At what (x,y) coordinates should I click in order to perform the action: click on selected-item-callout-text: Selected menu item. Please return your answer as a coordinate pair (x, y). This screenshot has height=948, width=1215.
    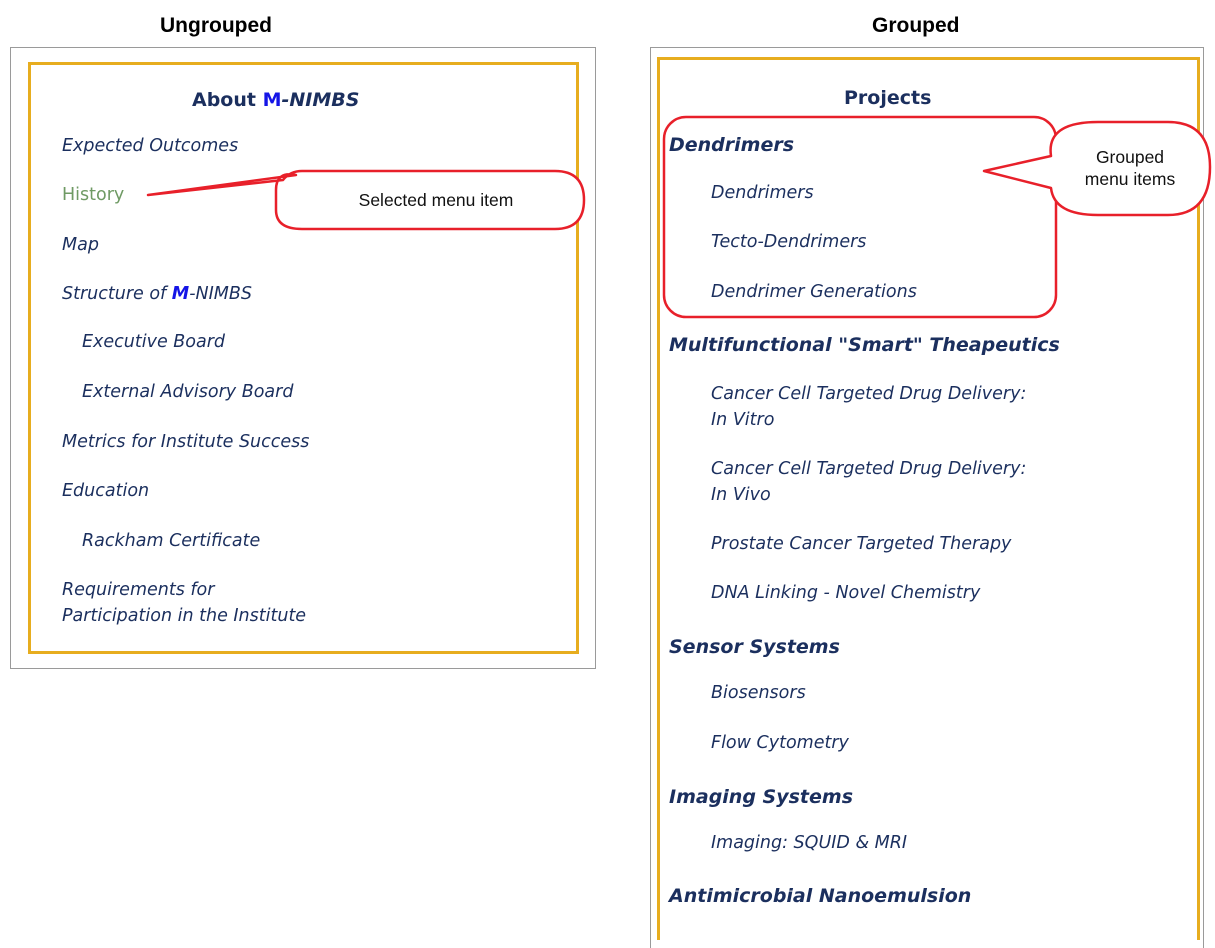
    Looking at the image, I should click on (436, 200).